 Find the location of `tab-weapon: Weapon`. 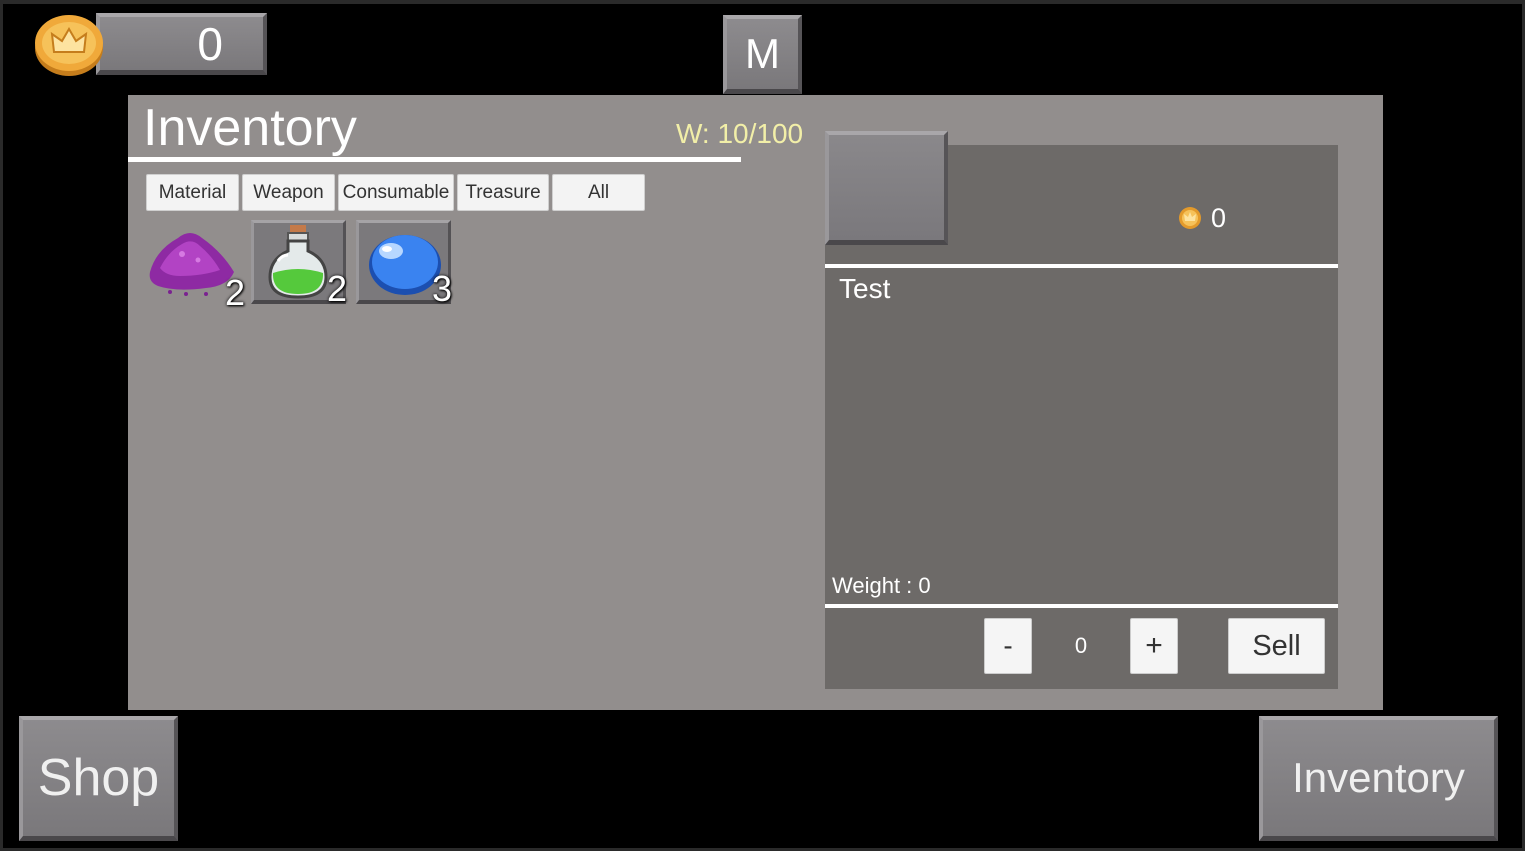

tab-weapon: Weapon is located at coordinates (288, 192).